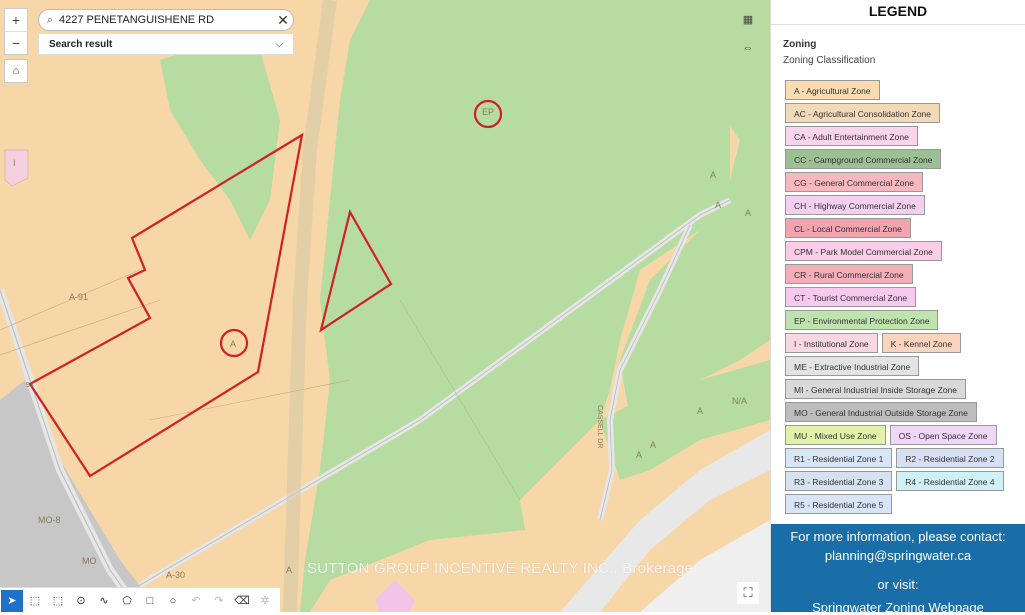  Describe the element at coordinates (851, 136) in the screenshot. I see `legend-item: CA - Adult Entertainment Zone` at that location.